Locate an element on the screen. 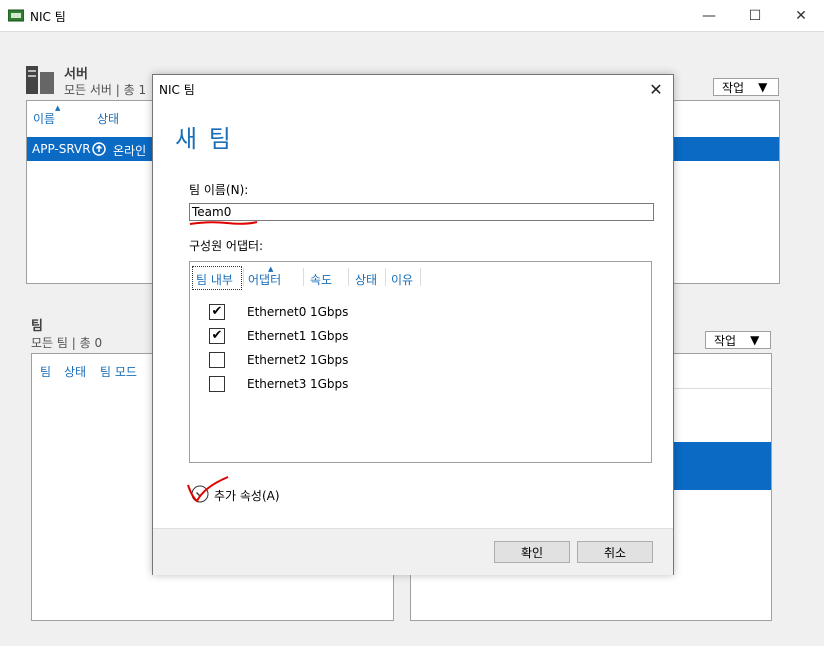 The width and height of the screenshot is (824, 646). team-name-label: 팀 이름(N): is located at coordinates (219, 190).